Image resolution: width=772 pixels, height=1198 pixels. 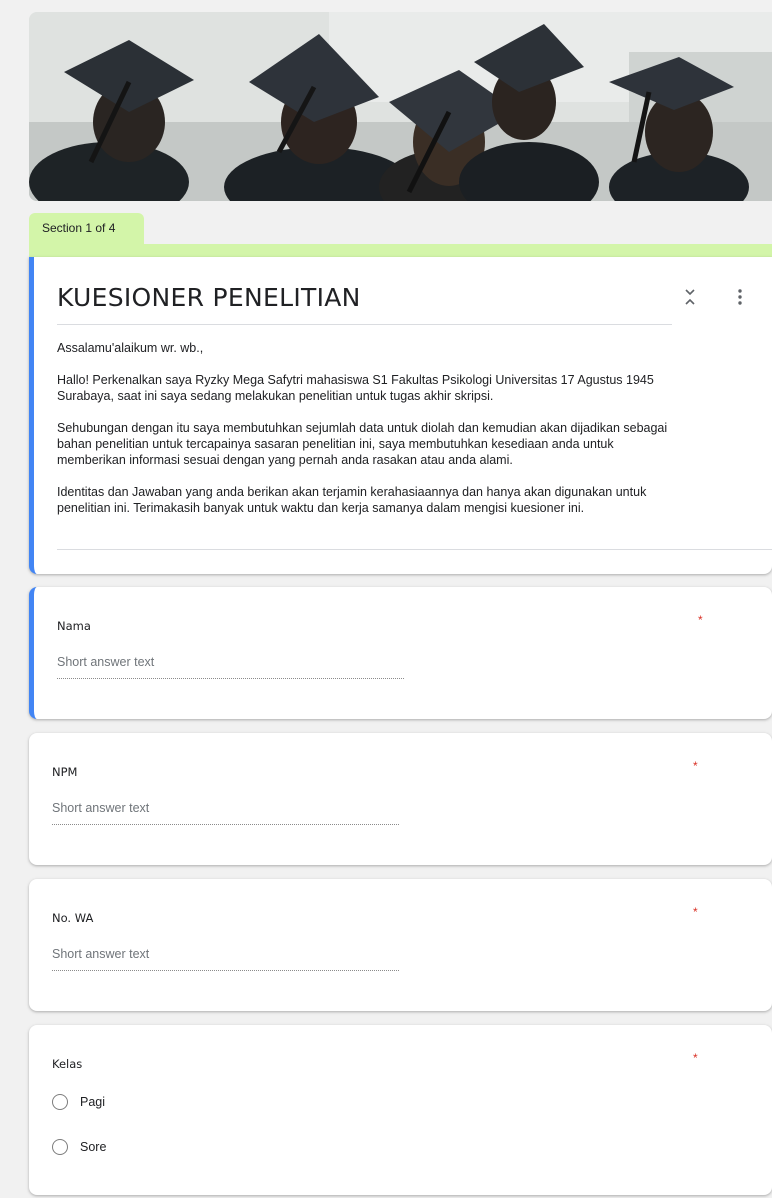 What do you see at coordinates (86, 228) in the screenshot?
I see `section-tab: Section 1 of 4` at bounding box center [86, 228].